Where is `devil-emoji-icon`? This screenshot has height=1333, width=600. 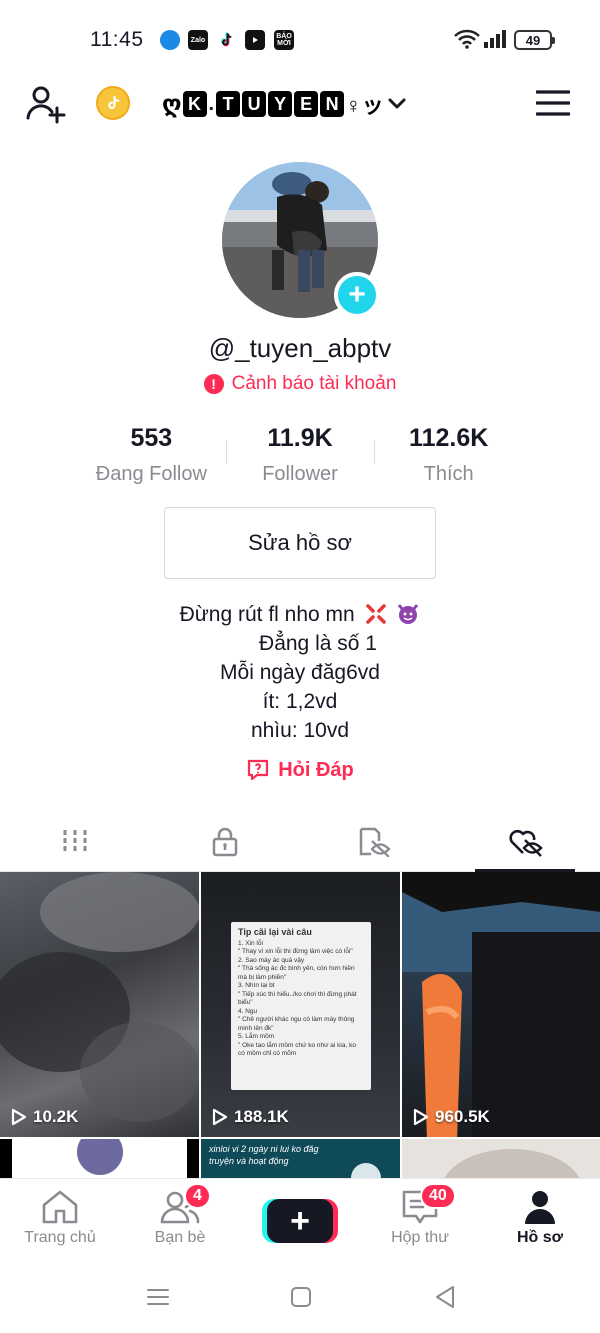 devil-emoji-icon is located at coordinates (408, 614).